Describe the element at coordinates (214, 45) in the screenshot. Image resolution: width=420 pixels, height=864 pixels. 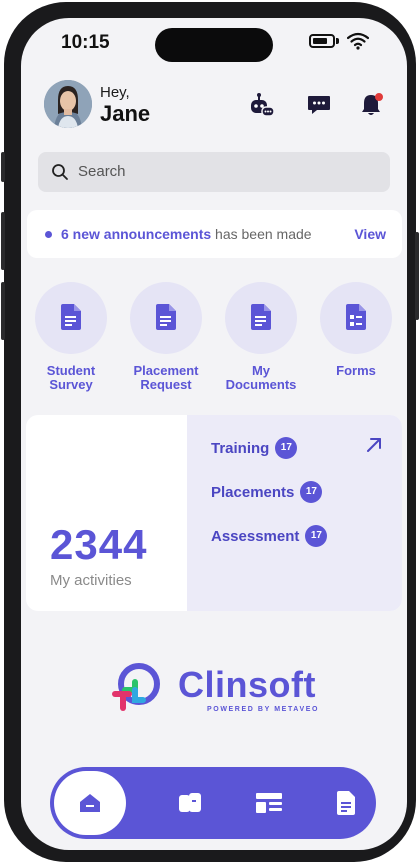
I see `dynamic-island` at that location.